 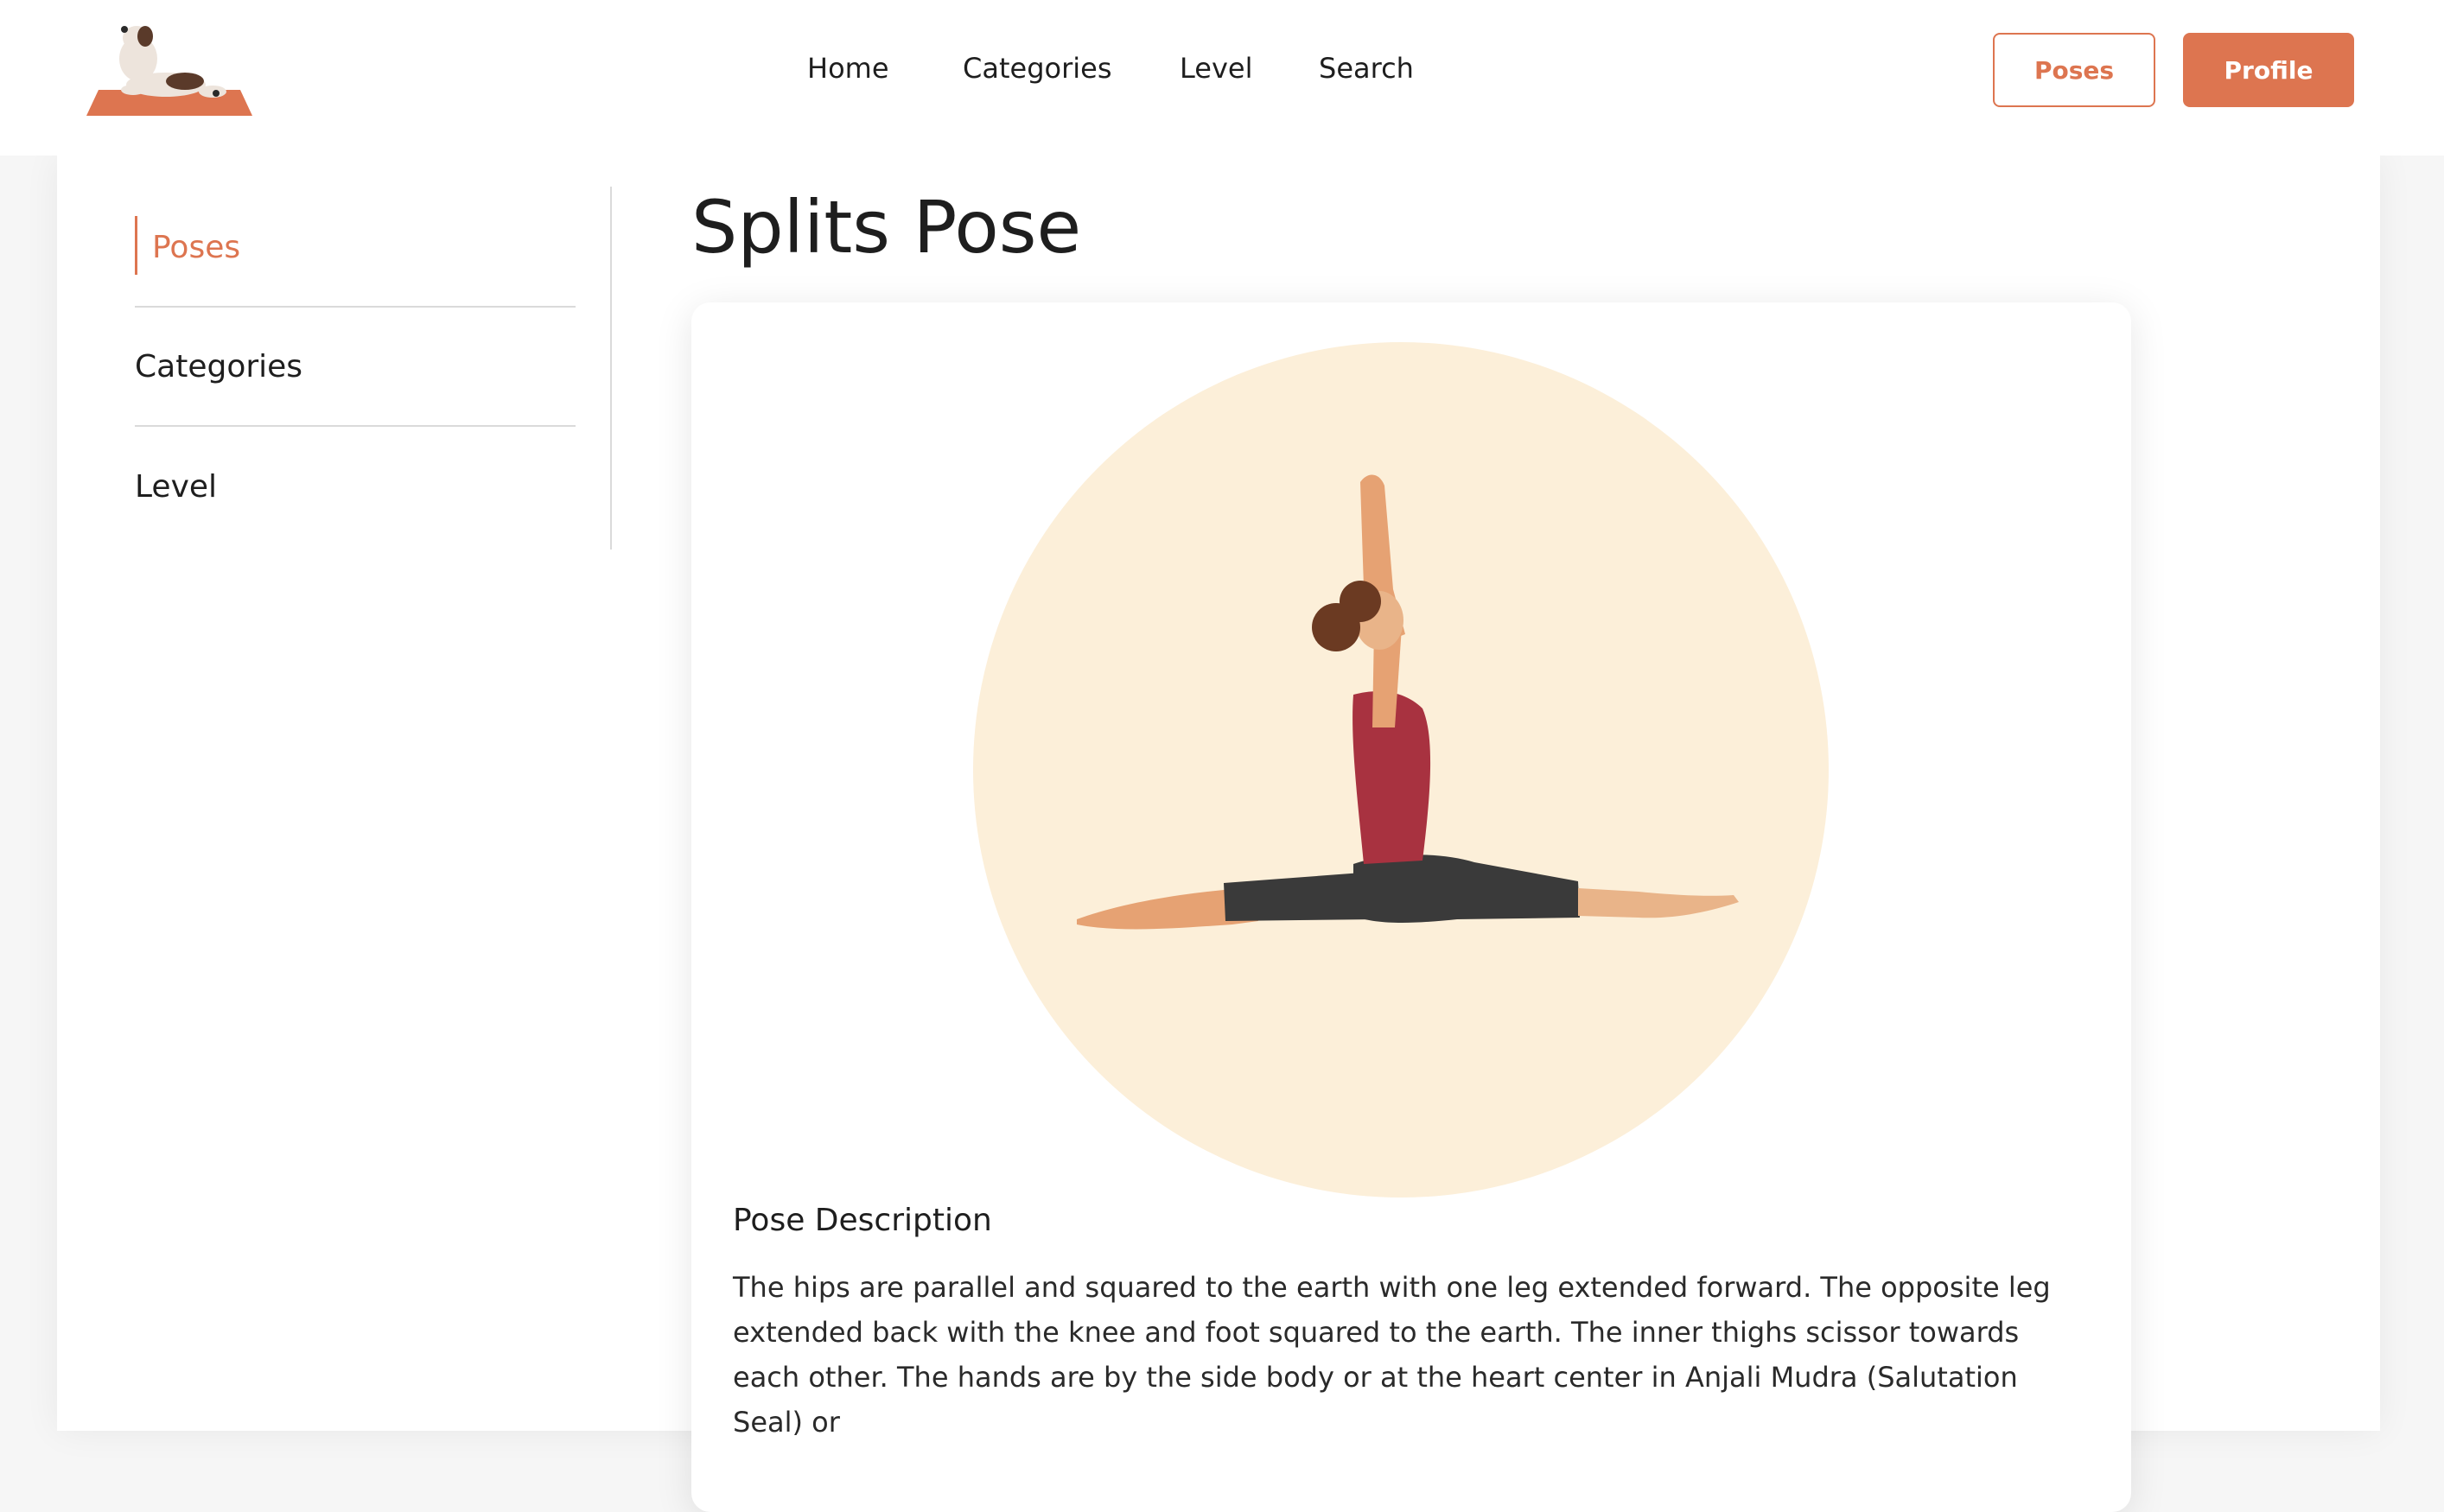 What do you see at coordinates (611, 368) in the screenshot?
I see `sidebar-divider` at bounding box center [611, 368].